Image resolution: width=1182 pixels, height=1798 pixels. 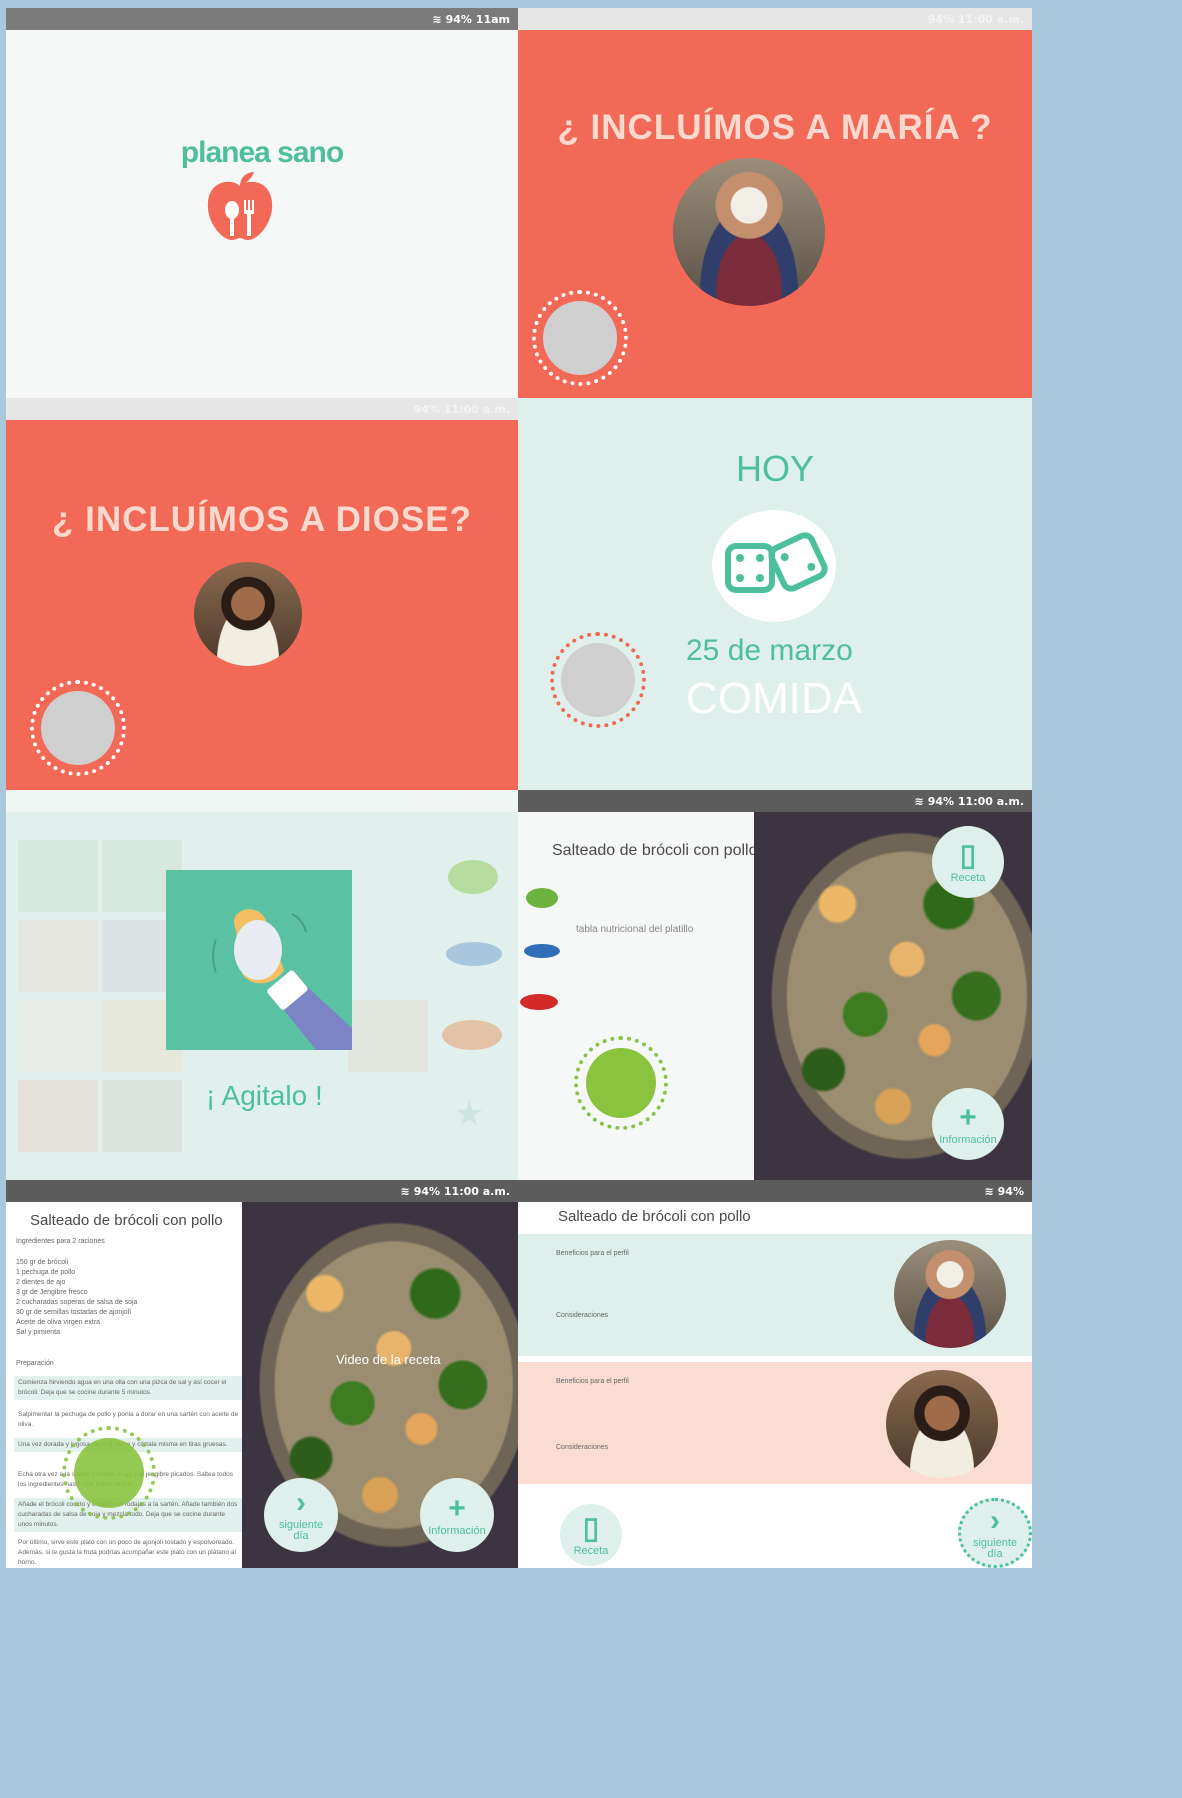 What do you see at coordinates (60, 1241) in the screenshot?
I see `servings-label: Ingredientes para 2 raciones` at bounding box center [60, 1241].